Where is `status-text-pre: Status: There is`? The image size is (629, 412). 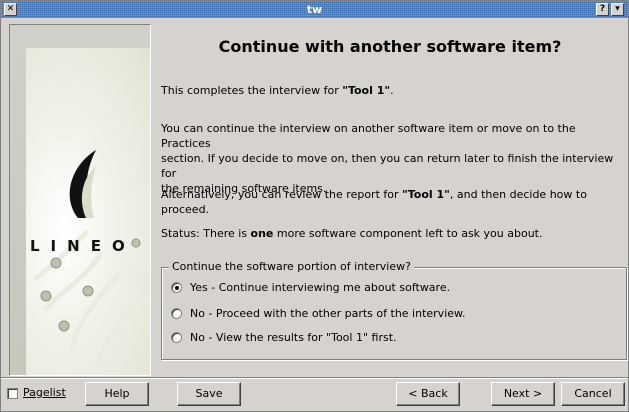
status-text-pre: Status: There is is located at coordinates (206, 233).